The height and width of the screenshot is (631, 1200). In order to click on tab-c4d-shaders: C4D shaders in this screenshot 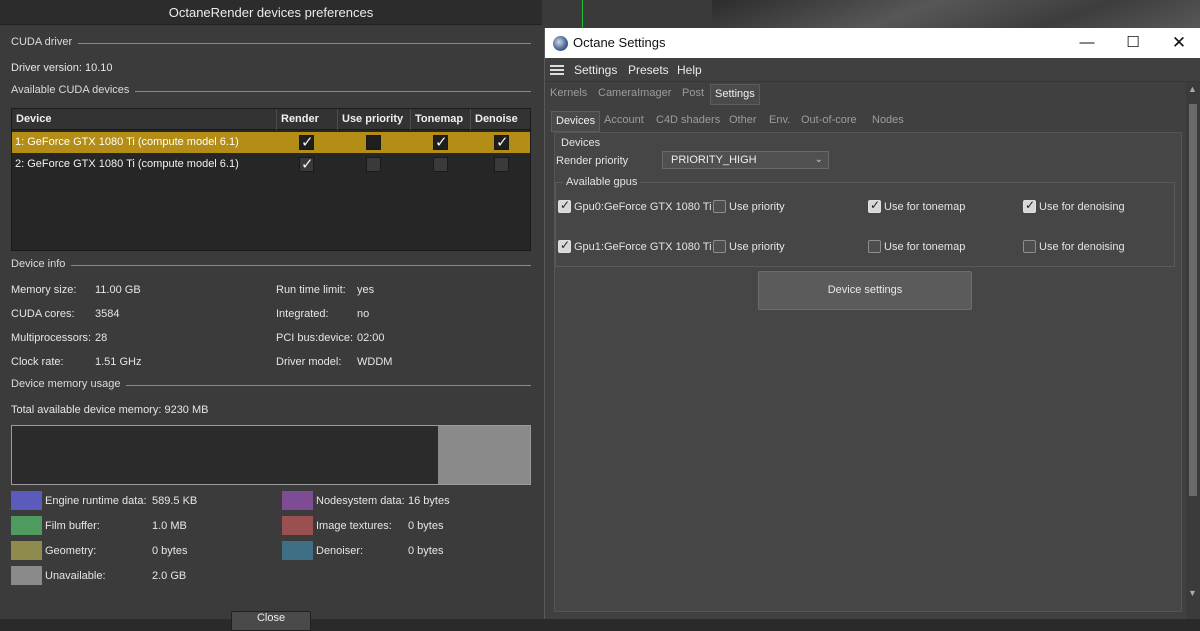, I will do `click(688, 121)`.